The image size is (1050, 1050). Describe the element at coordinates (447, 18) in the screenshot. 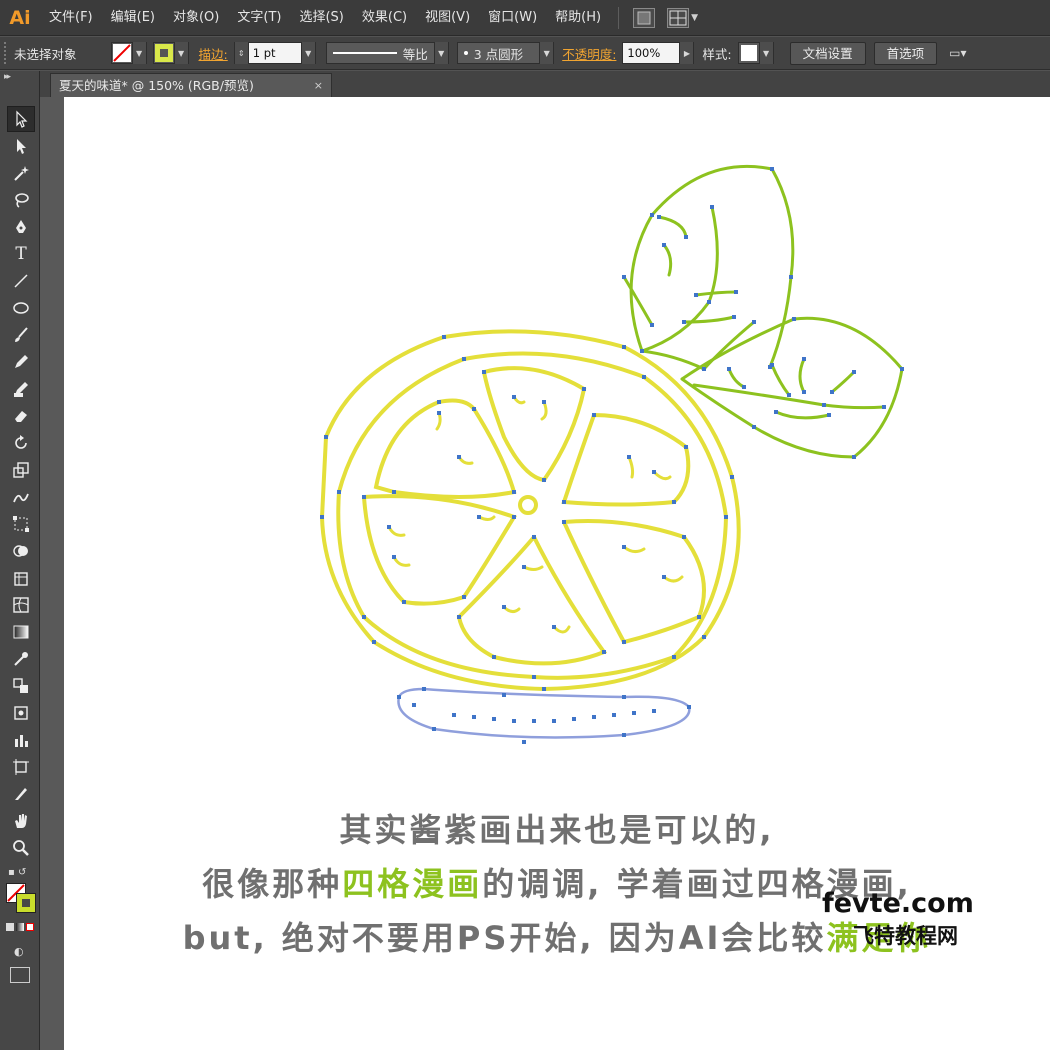

I see `menu-view: 视图(V)` at that location.